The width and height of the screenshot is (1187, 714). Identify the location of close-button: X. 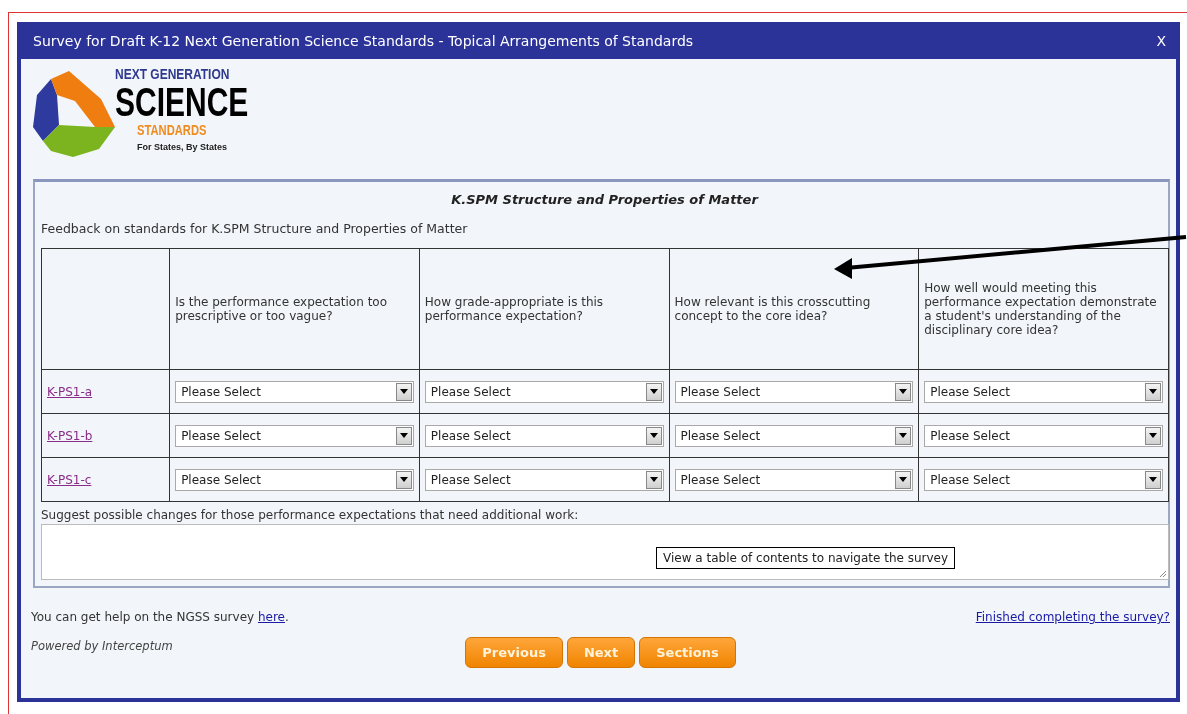
(1161, 40).